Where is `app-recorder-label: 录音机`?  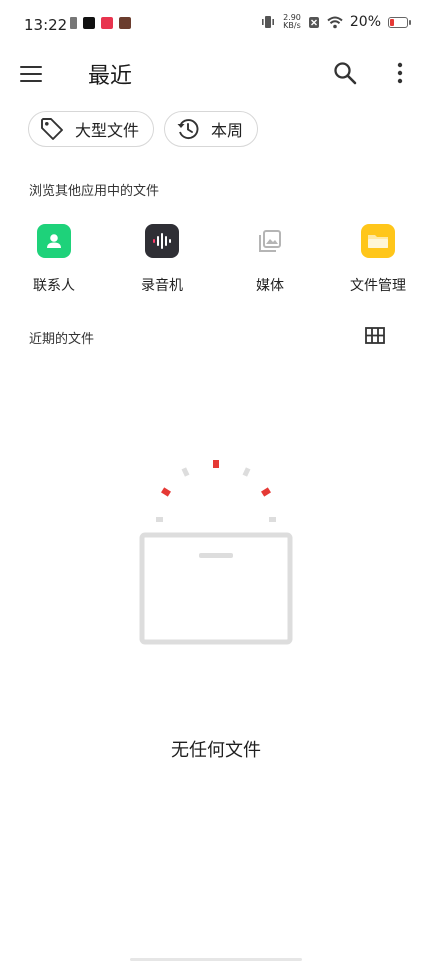 app-recorder-label: 录音机 is located at coordinates (162, 286).